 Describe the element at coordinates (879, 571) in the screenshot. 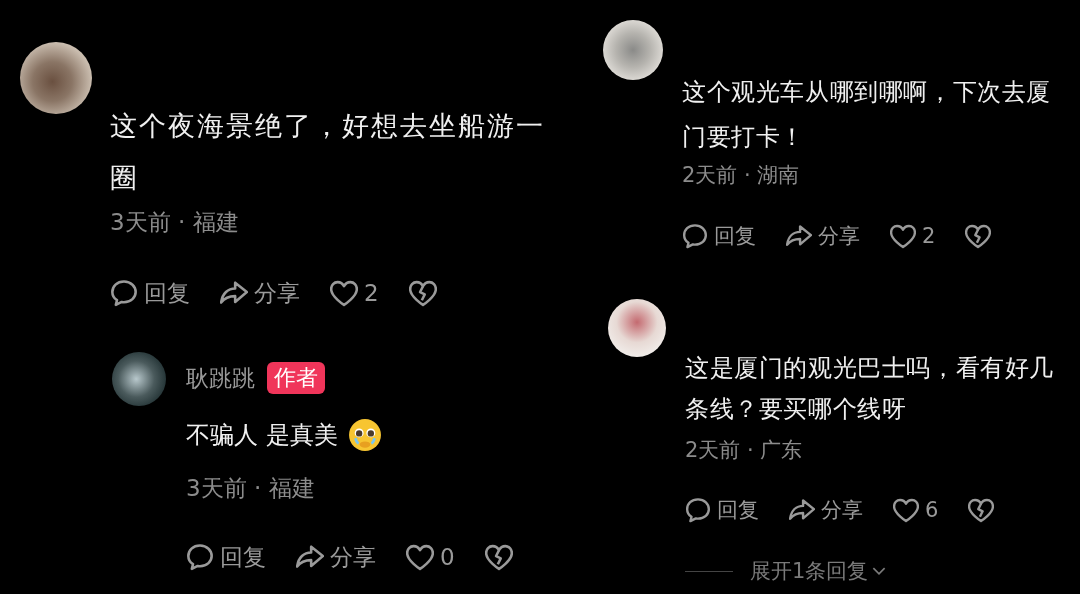

I see `chevron-down-icon` at that location.